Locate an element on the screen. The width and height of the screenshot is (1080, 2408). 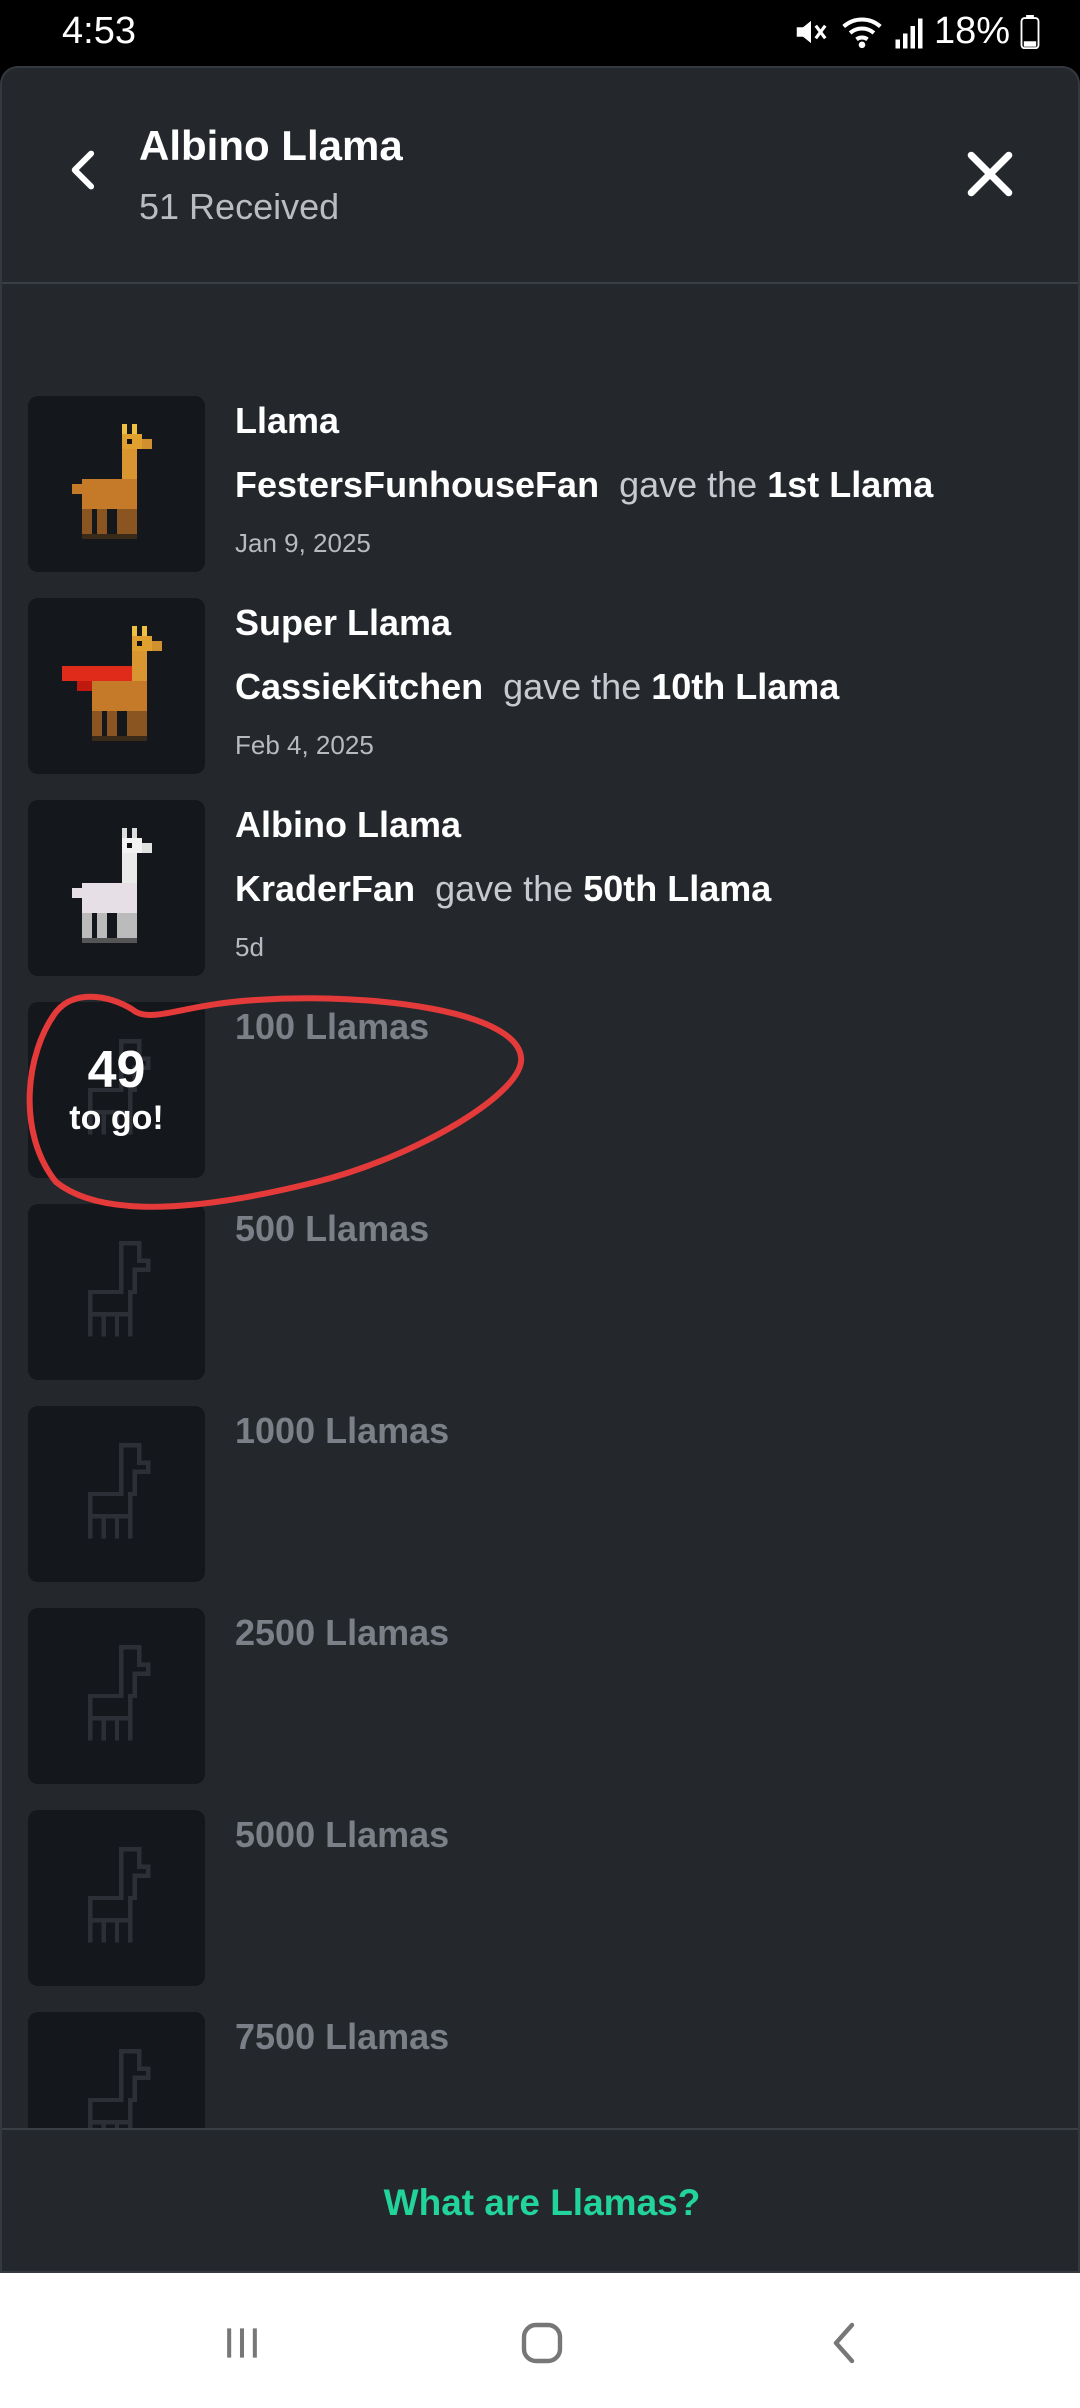
togo-label: to go! is located at coordinates (116, 1118).